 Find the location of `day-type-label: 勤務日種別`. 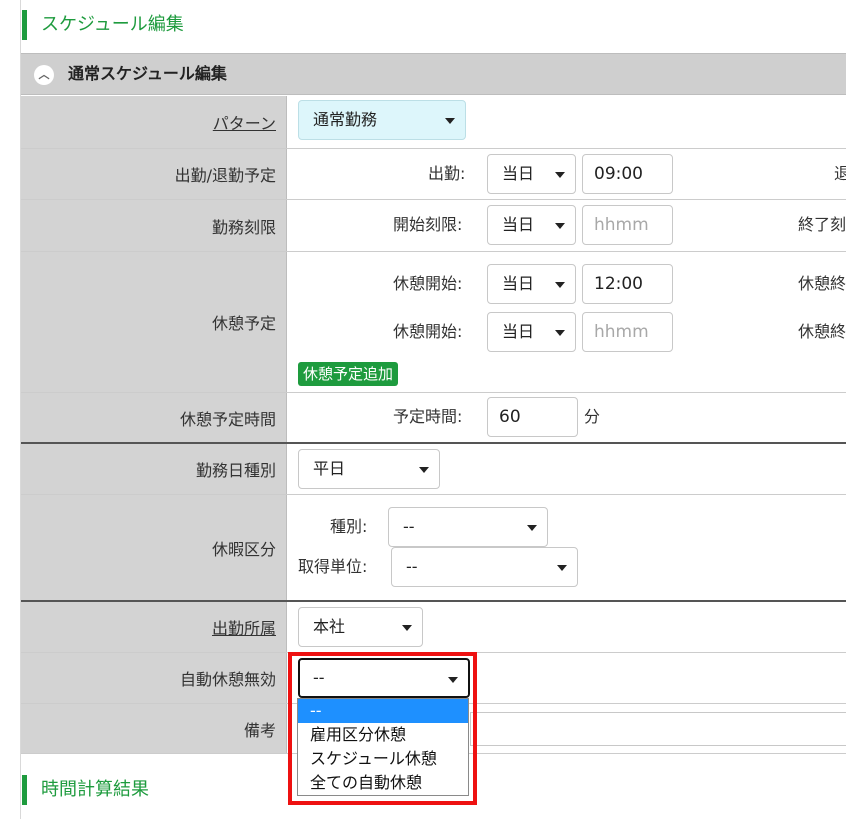

day-type-label: 勤務日種別 is located at coordinates (154, 469).